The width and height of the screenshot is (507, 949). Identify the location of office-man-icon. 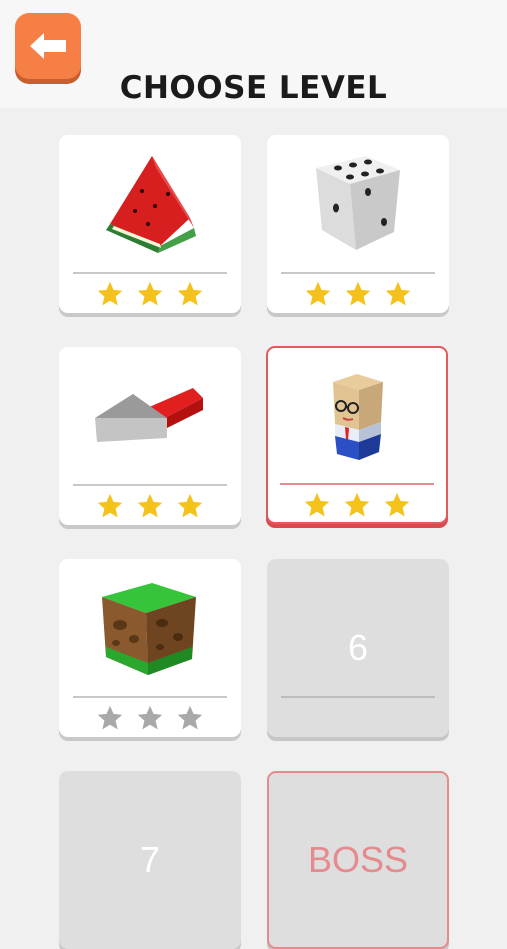
(358, 417).